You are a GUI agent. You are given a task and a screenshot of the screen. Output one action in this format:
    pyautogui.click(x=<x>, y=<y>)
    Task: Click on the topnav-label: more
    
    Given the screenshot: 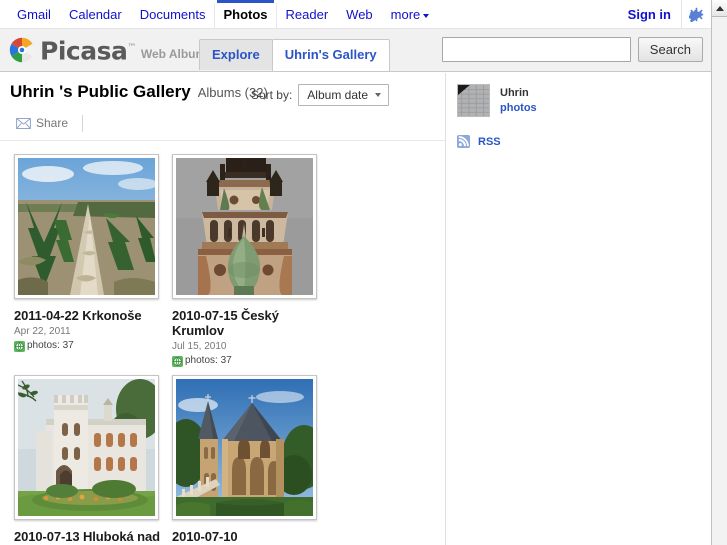 What is the action you would take?
    pyautogui.click(x=405, y=14)
    